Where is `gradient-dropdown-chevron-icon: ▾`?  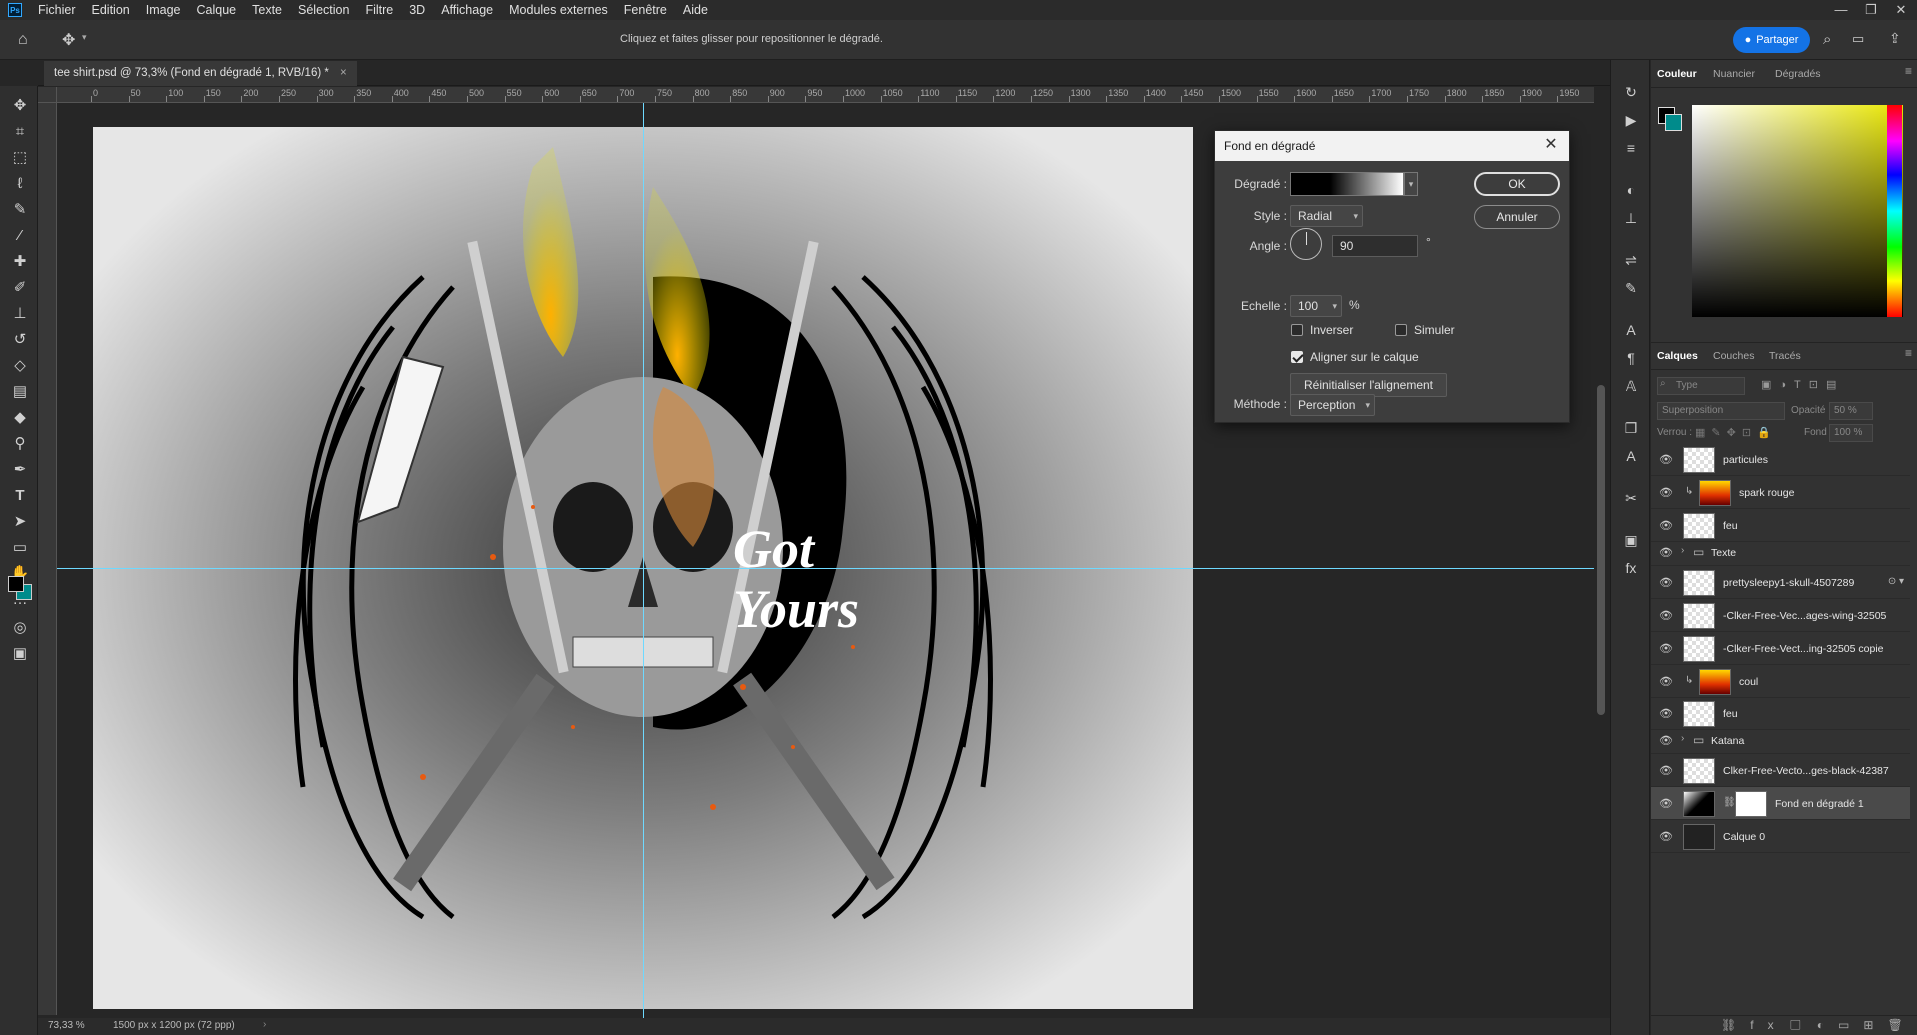 gradient-dropdown-chevron-icon: ▾ is located at coordinates (1411, 184).